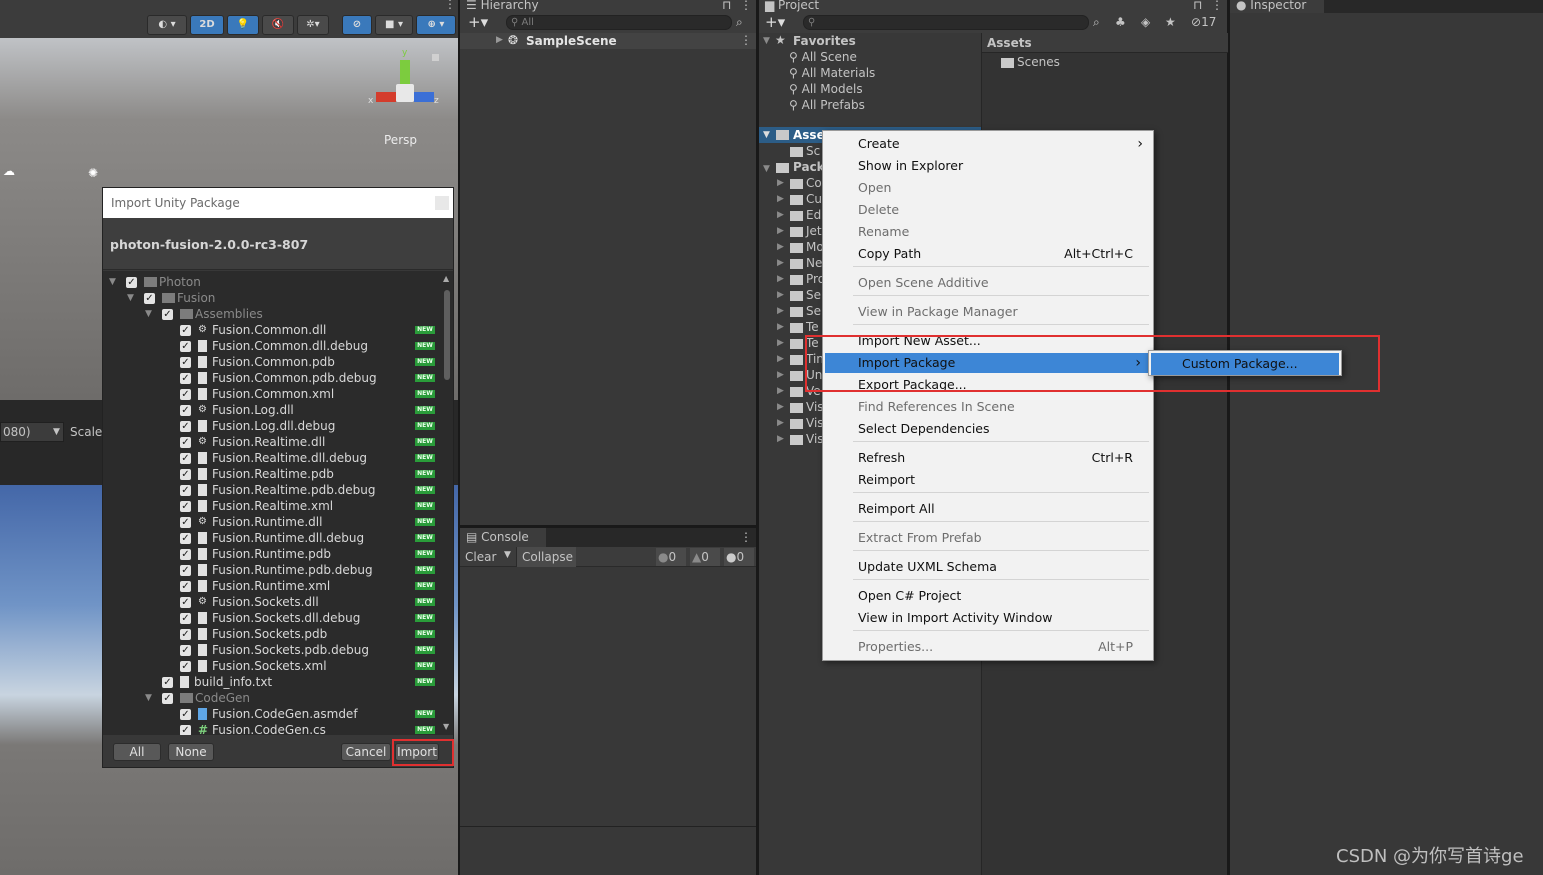 The width and height of the screenshot is (1543, 875). What do you see at coordinates (815, 439) in the screenshot?
I see `package-item: Vis` at bounding box center [815, 439].